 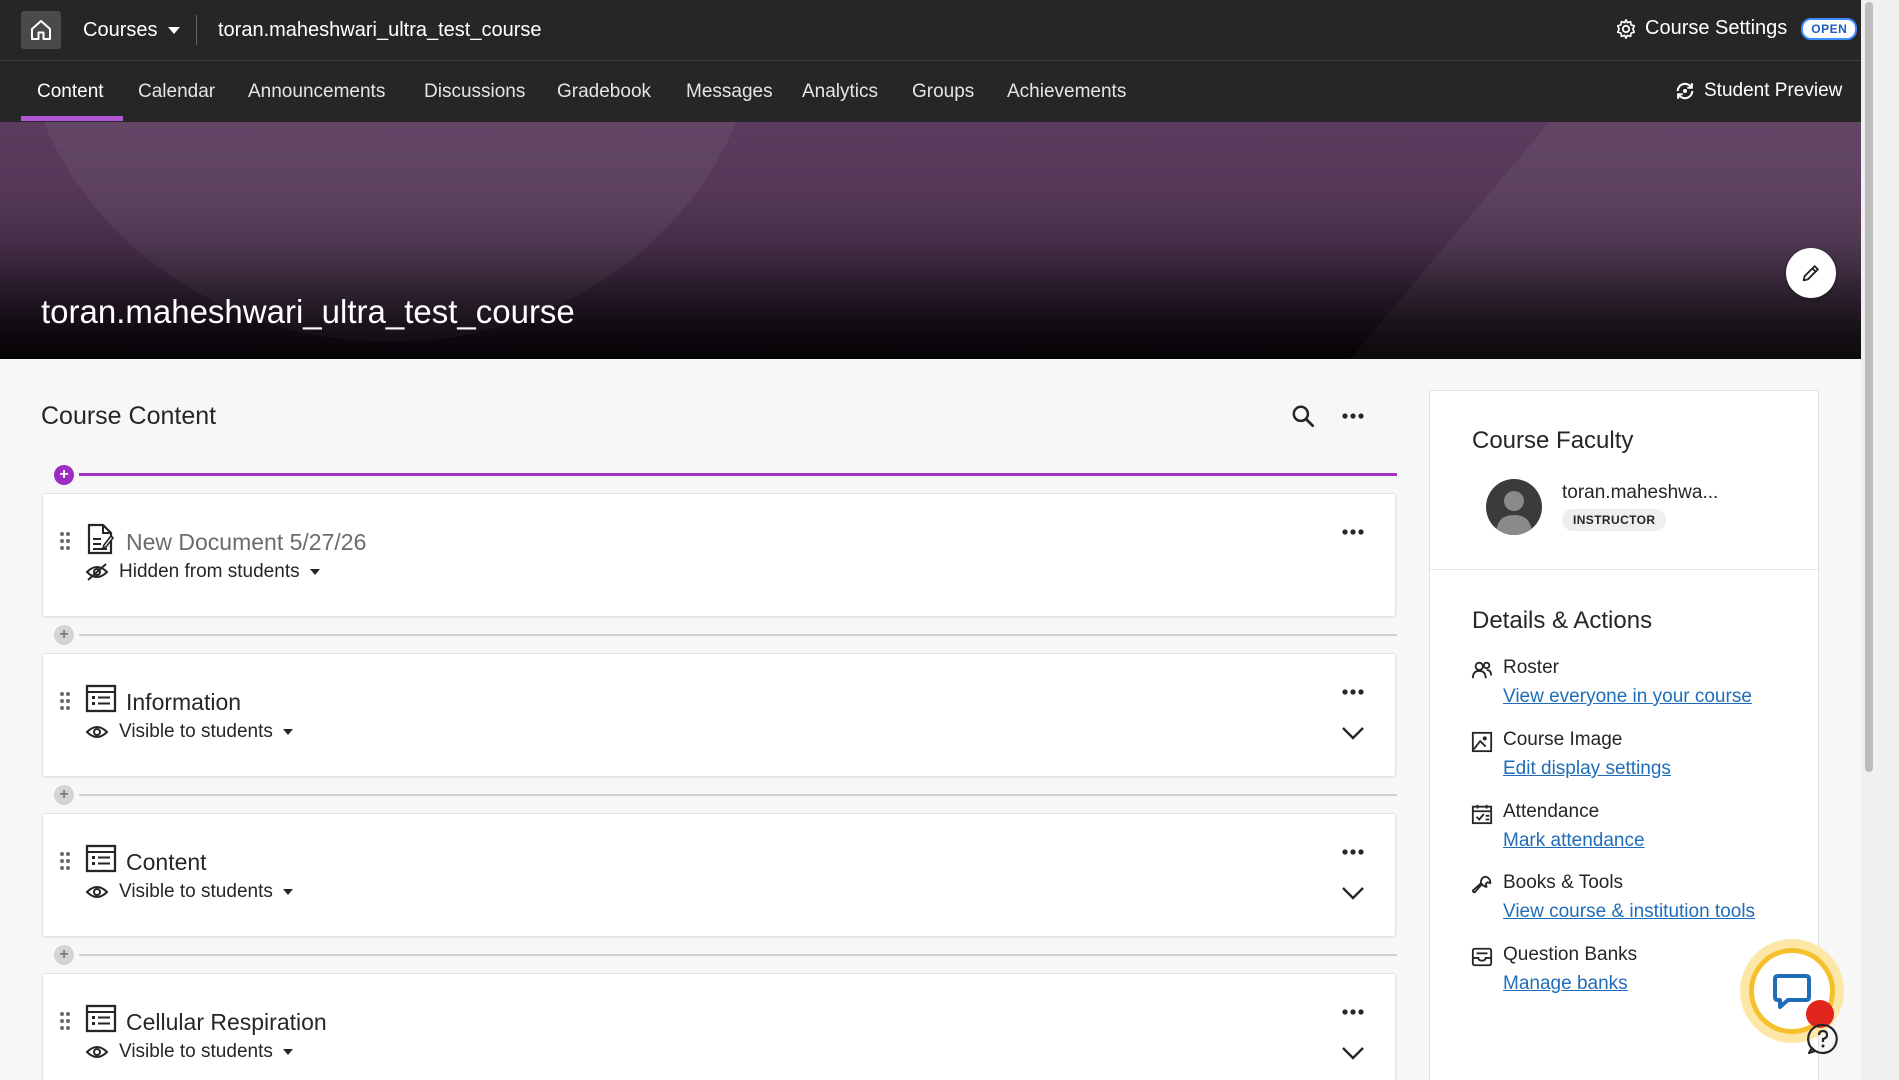 What do you see at coordinates (1627, 697) in the screenshot?
I see `roster-link: View everyone in your course` at bounding box center [1627, 697].